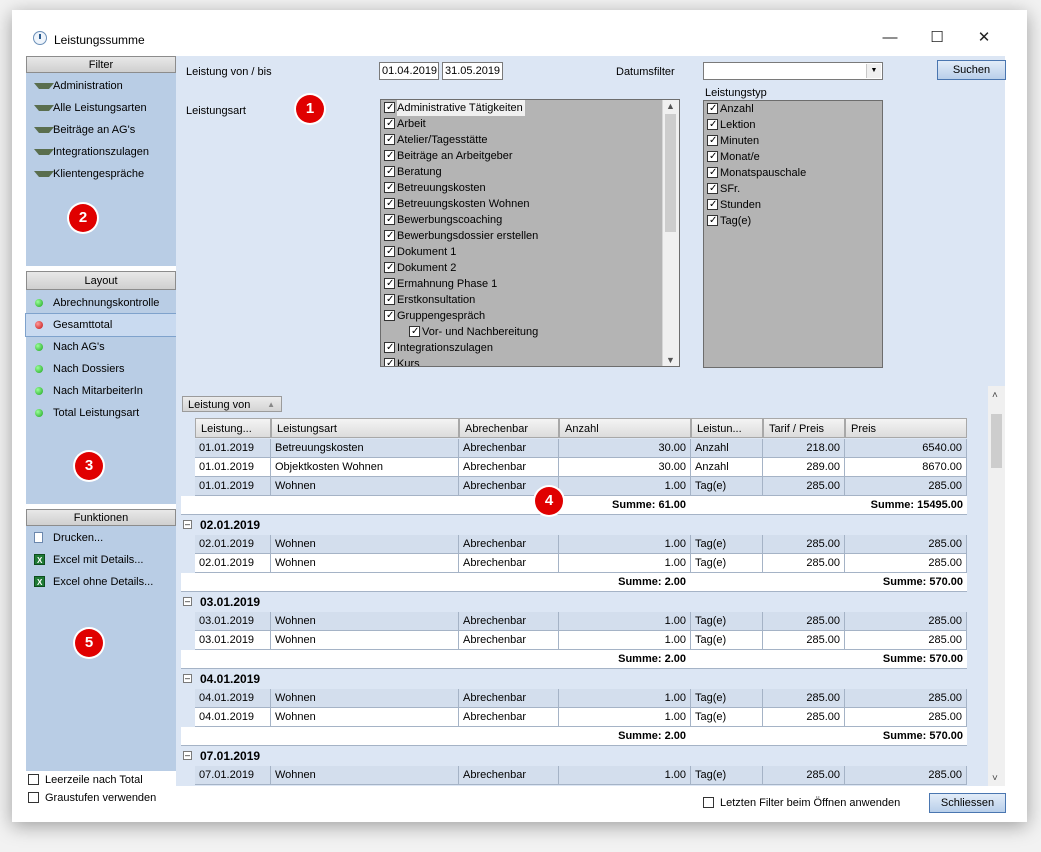  What do you see at coordinates (530, 220) in the screenshot?
I see `leistungsart-item: ✓ Bewerbungscoaching` at bounding box center [530, 220].